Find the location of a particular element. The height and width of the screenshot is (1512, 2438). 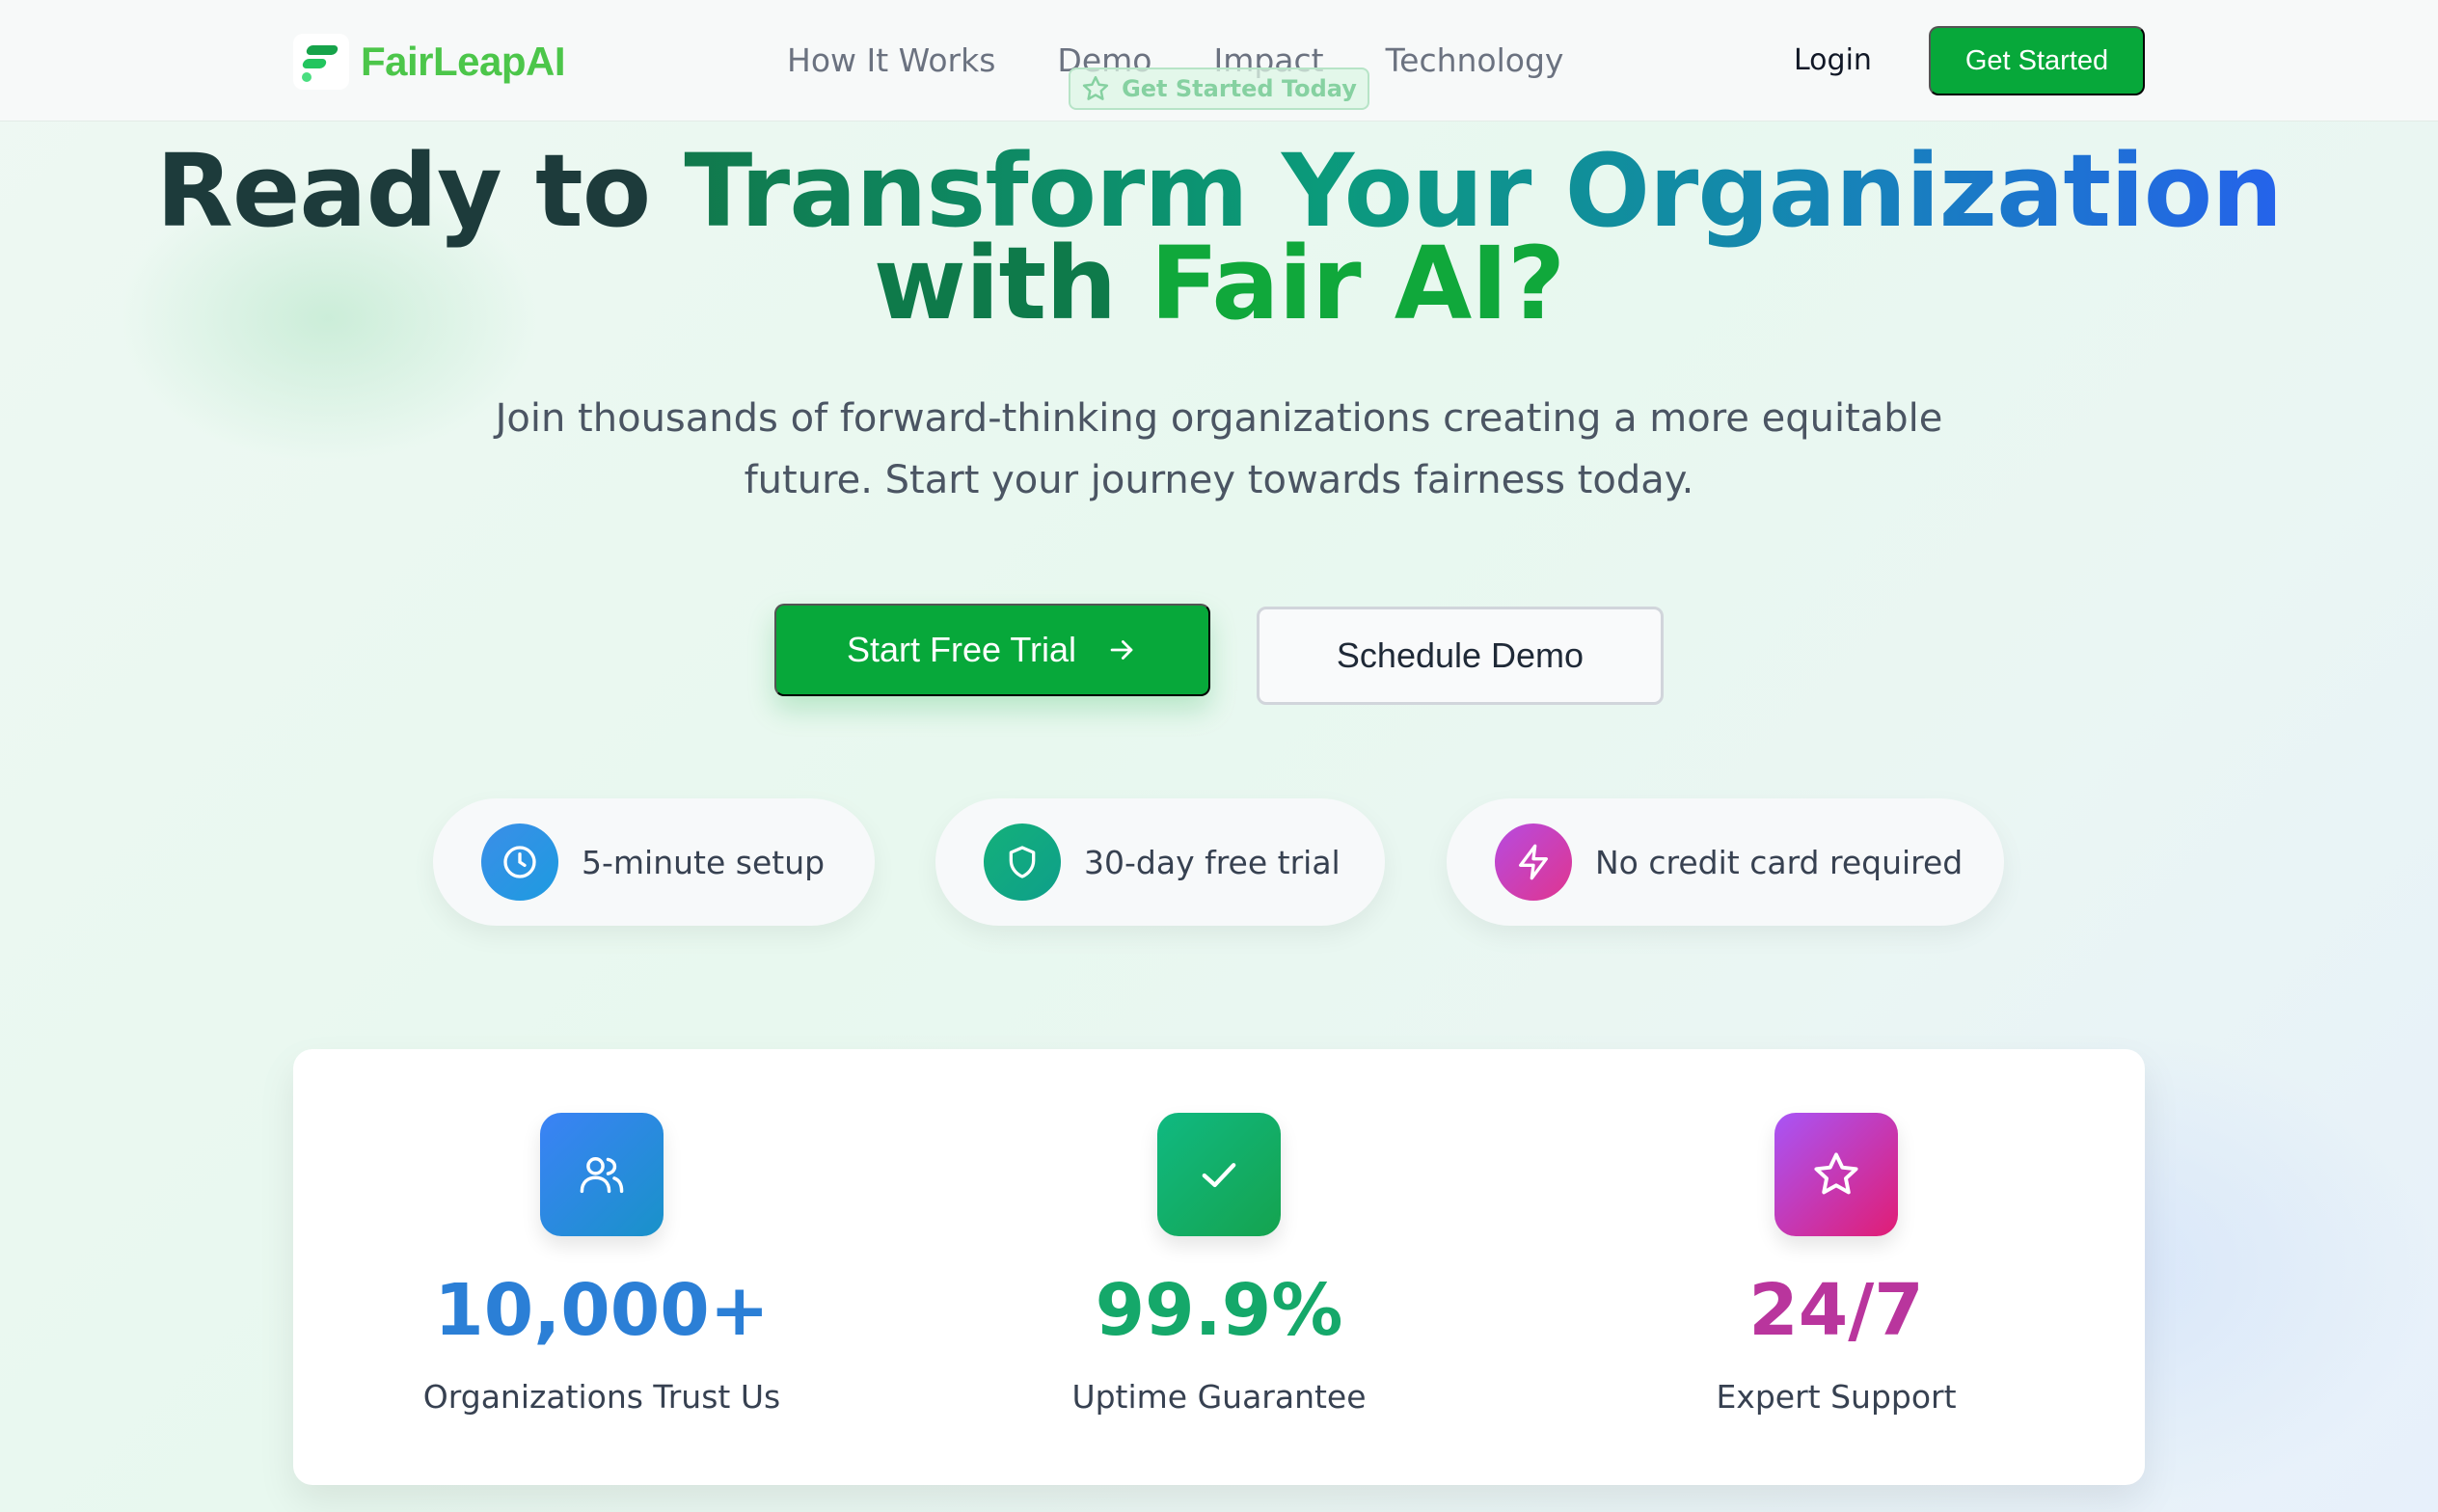

stat-value: 99.9% is located at coordinates (1219, 1310).